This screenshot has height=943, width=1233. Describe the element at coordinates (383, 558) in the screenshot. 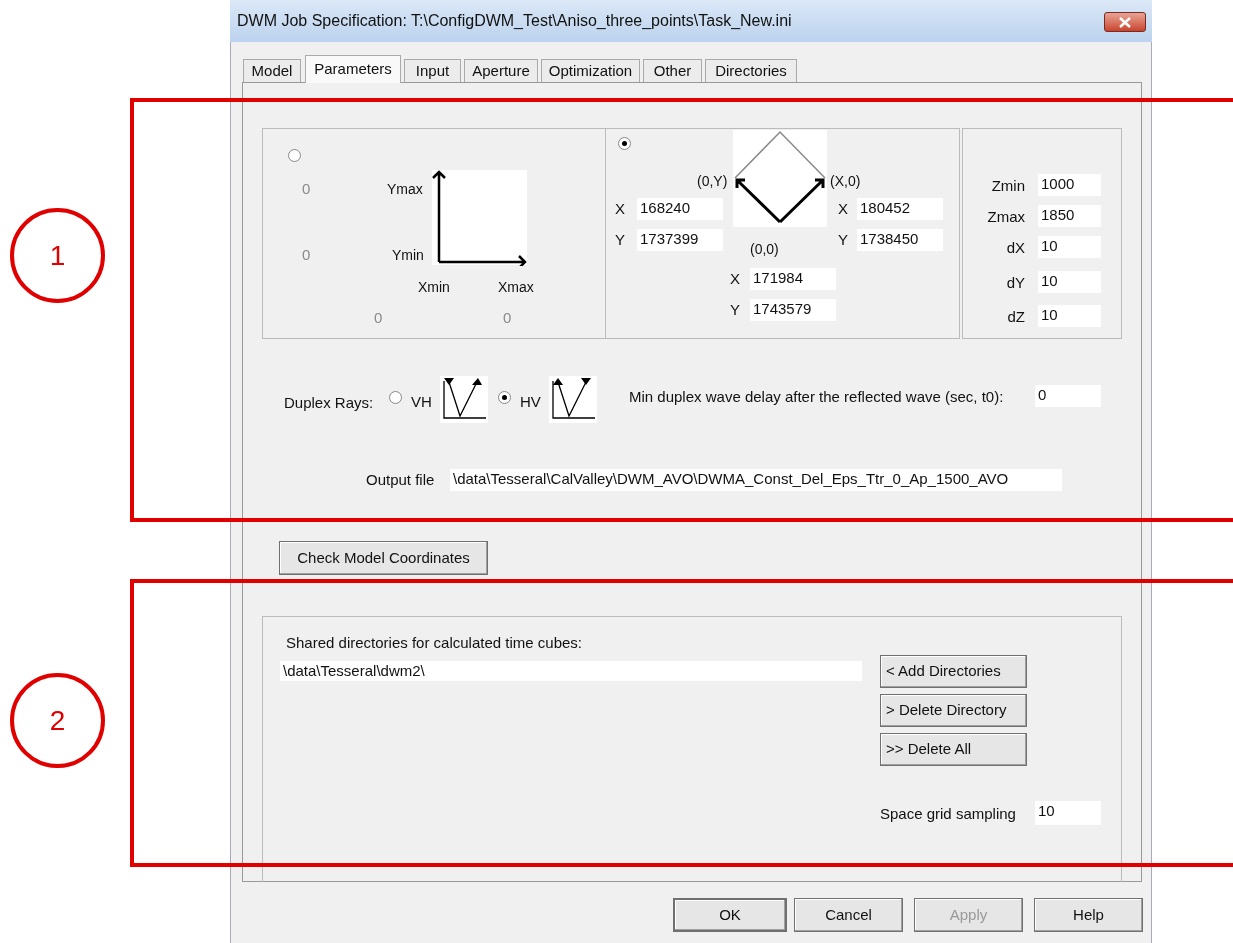

I see `button: Check Model Coordinates` at that location.